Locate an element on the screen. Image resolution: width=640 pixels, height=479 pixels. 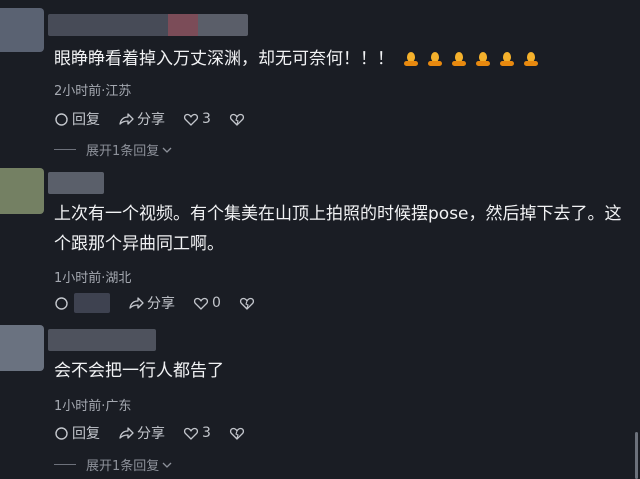
reply-button is located at coordinates (82, 303).